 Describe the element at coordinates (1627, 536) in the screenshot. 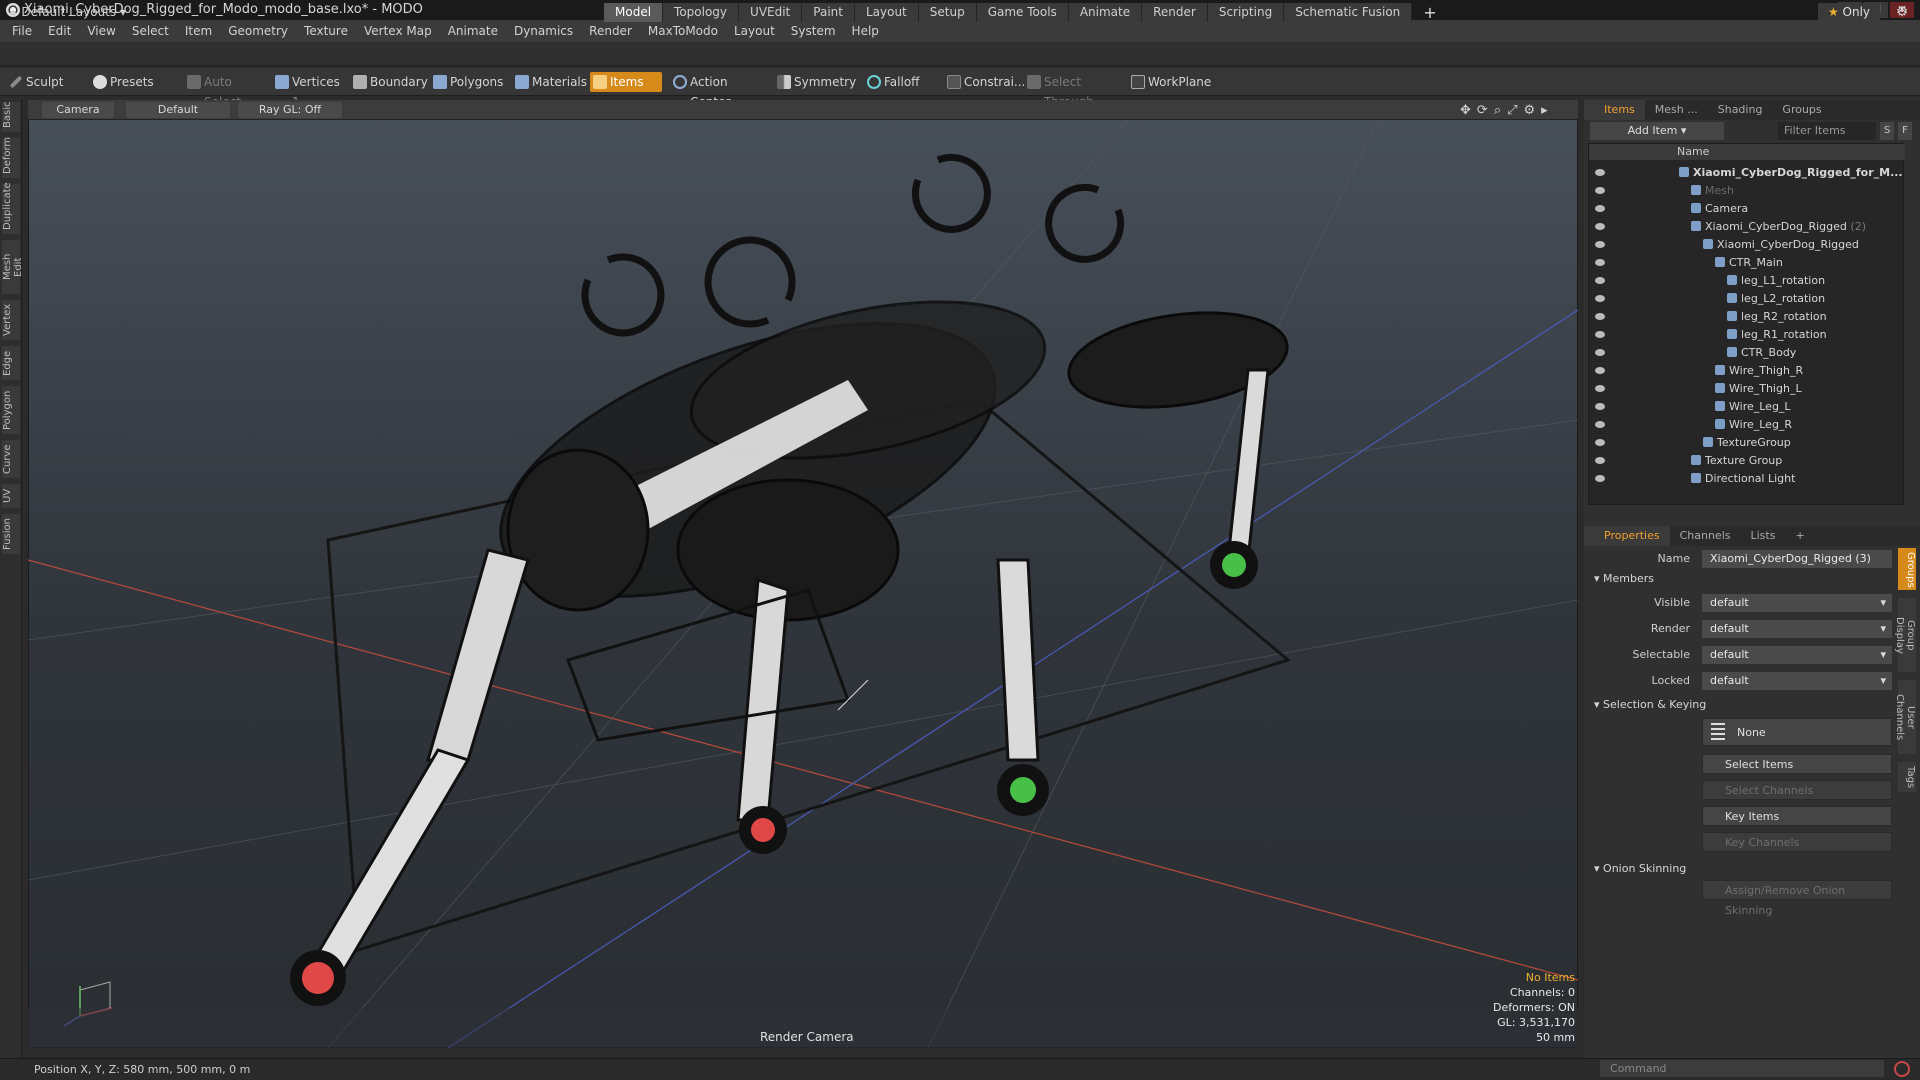

I see `tab-properties: Properties` at that location.